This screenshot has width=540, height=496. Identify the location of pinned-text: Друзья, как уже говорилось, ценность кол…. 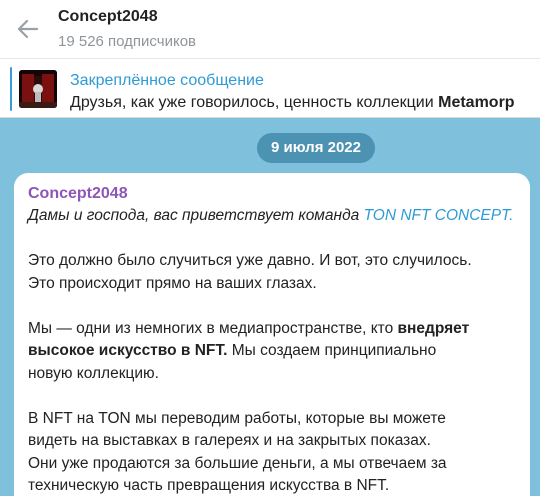
(292, 103).